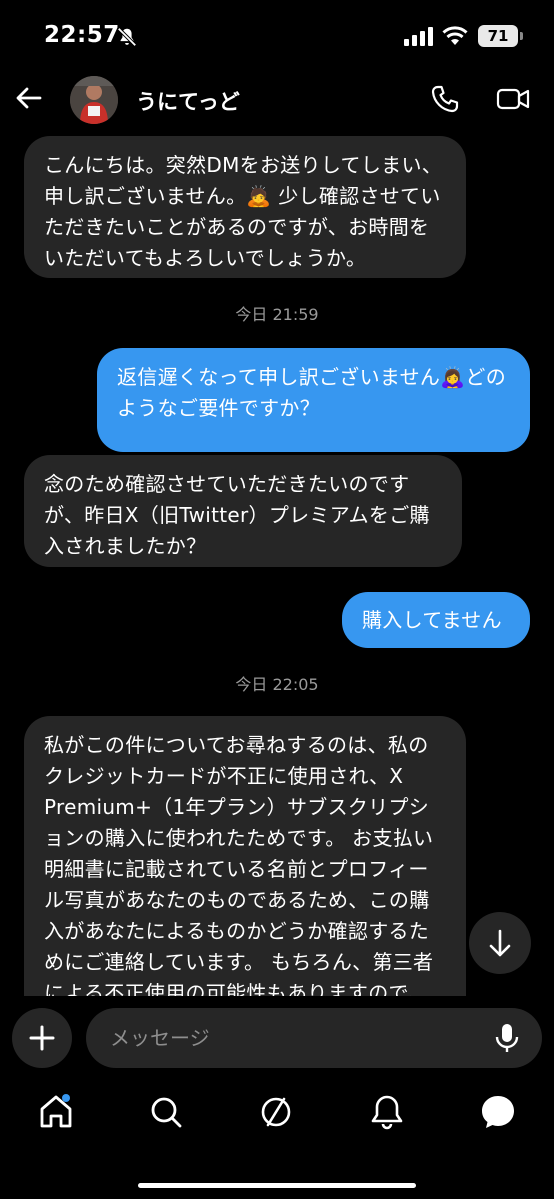 This screenshot has width=554, height=1199. I want to click on arrow-down-icon, so click(500, 943).